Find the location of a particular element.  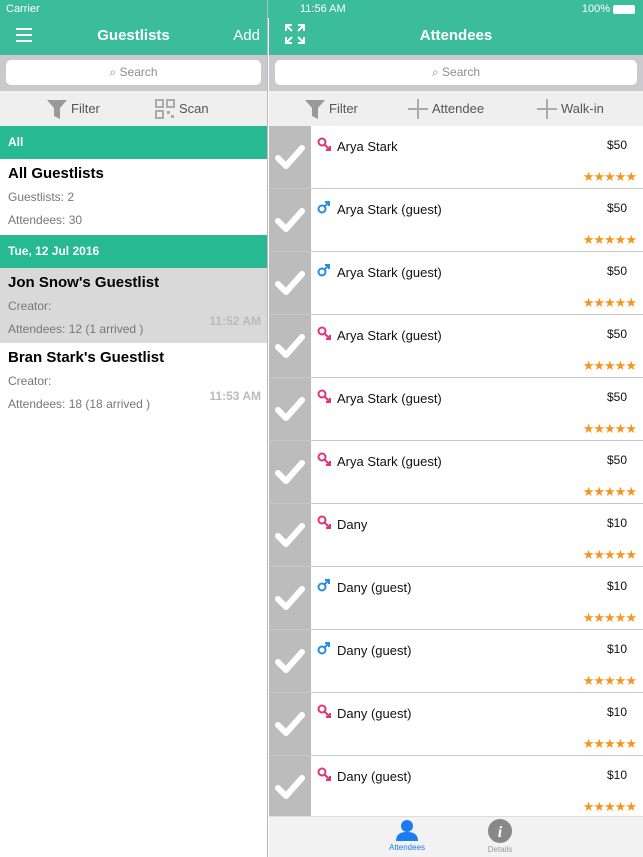

guestlists-navbar: Guestlists Add is located at coordinates (133, 36).